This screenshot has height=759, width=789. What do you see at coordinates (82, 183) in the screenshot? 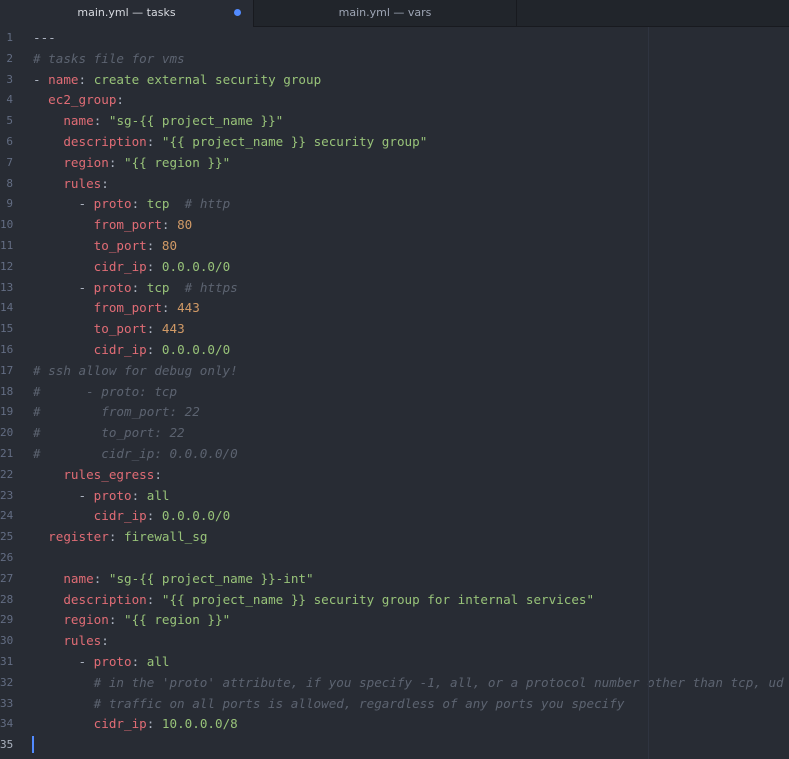
I see `code-token: rules` at bounding box center [82, 183].